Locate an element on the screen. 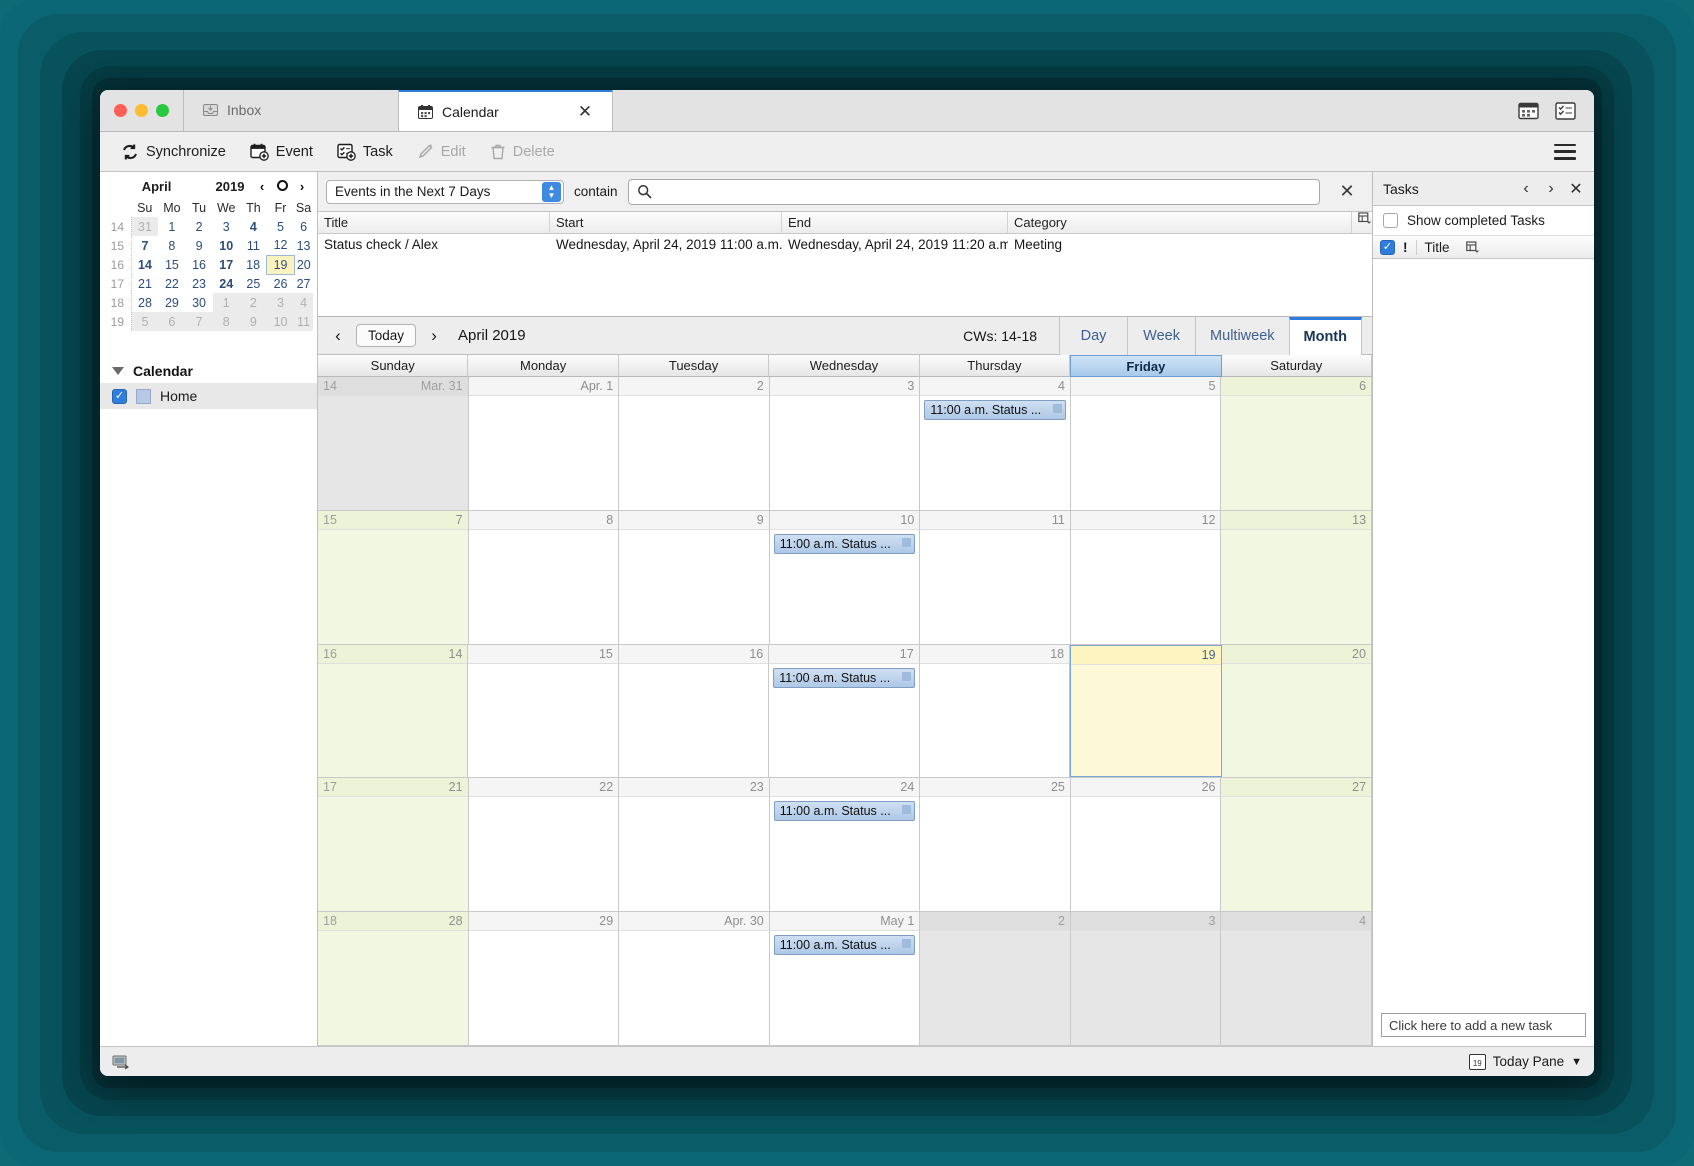 The width and height of the screenshot is (1694, 1166). mini-calendar-day: 21 is located at coordinates (144, 283).